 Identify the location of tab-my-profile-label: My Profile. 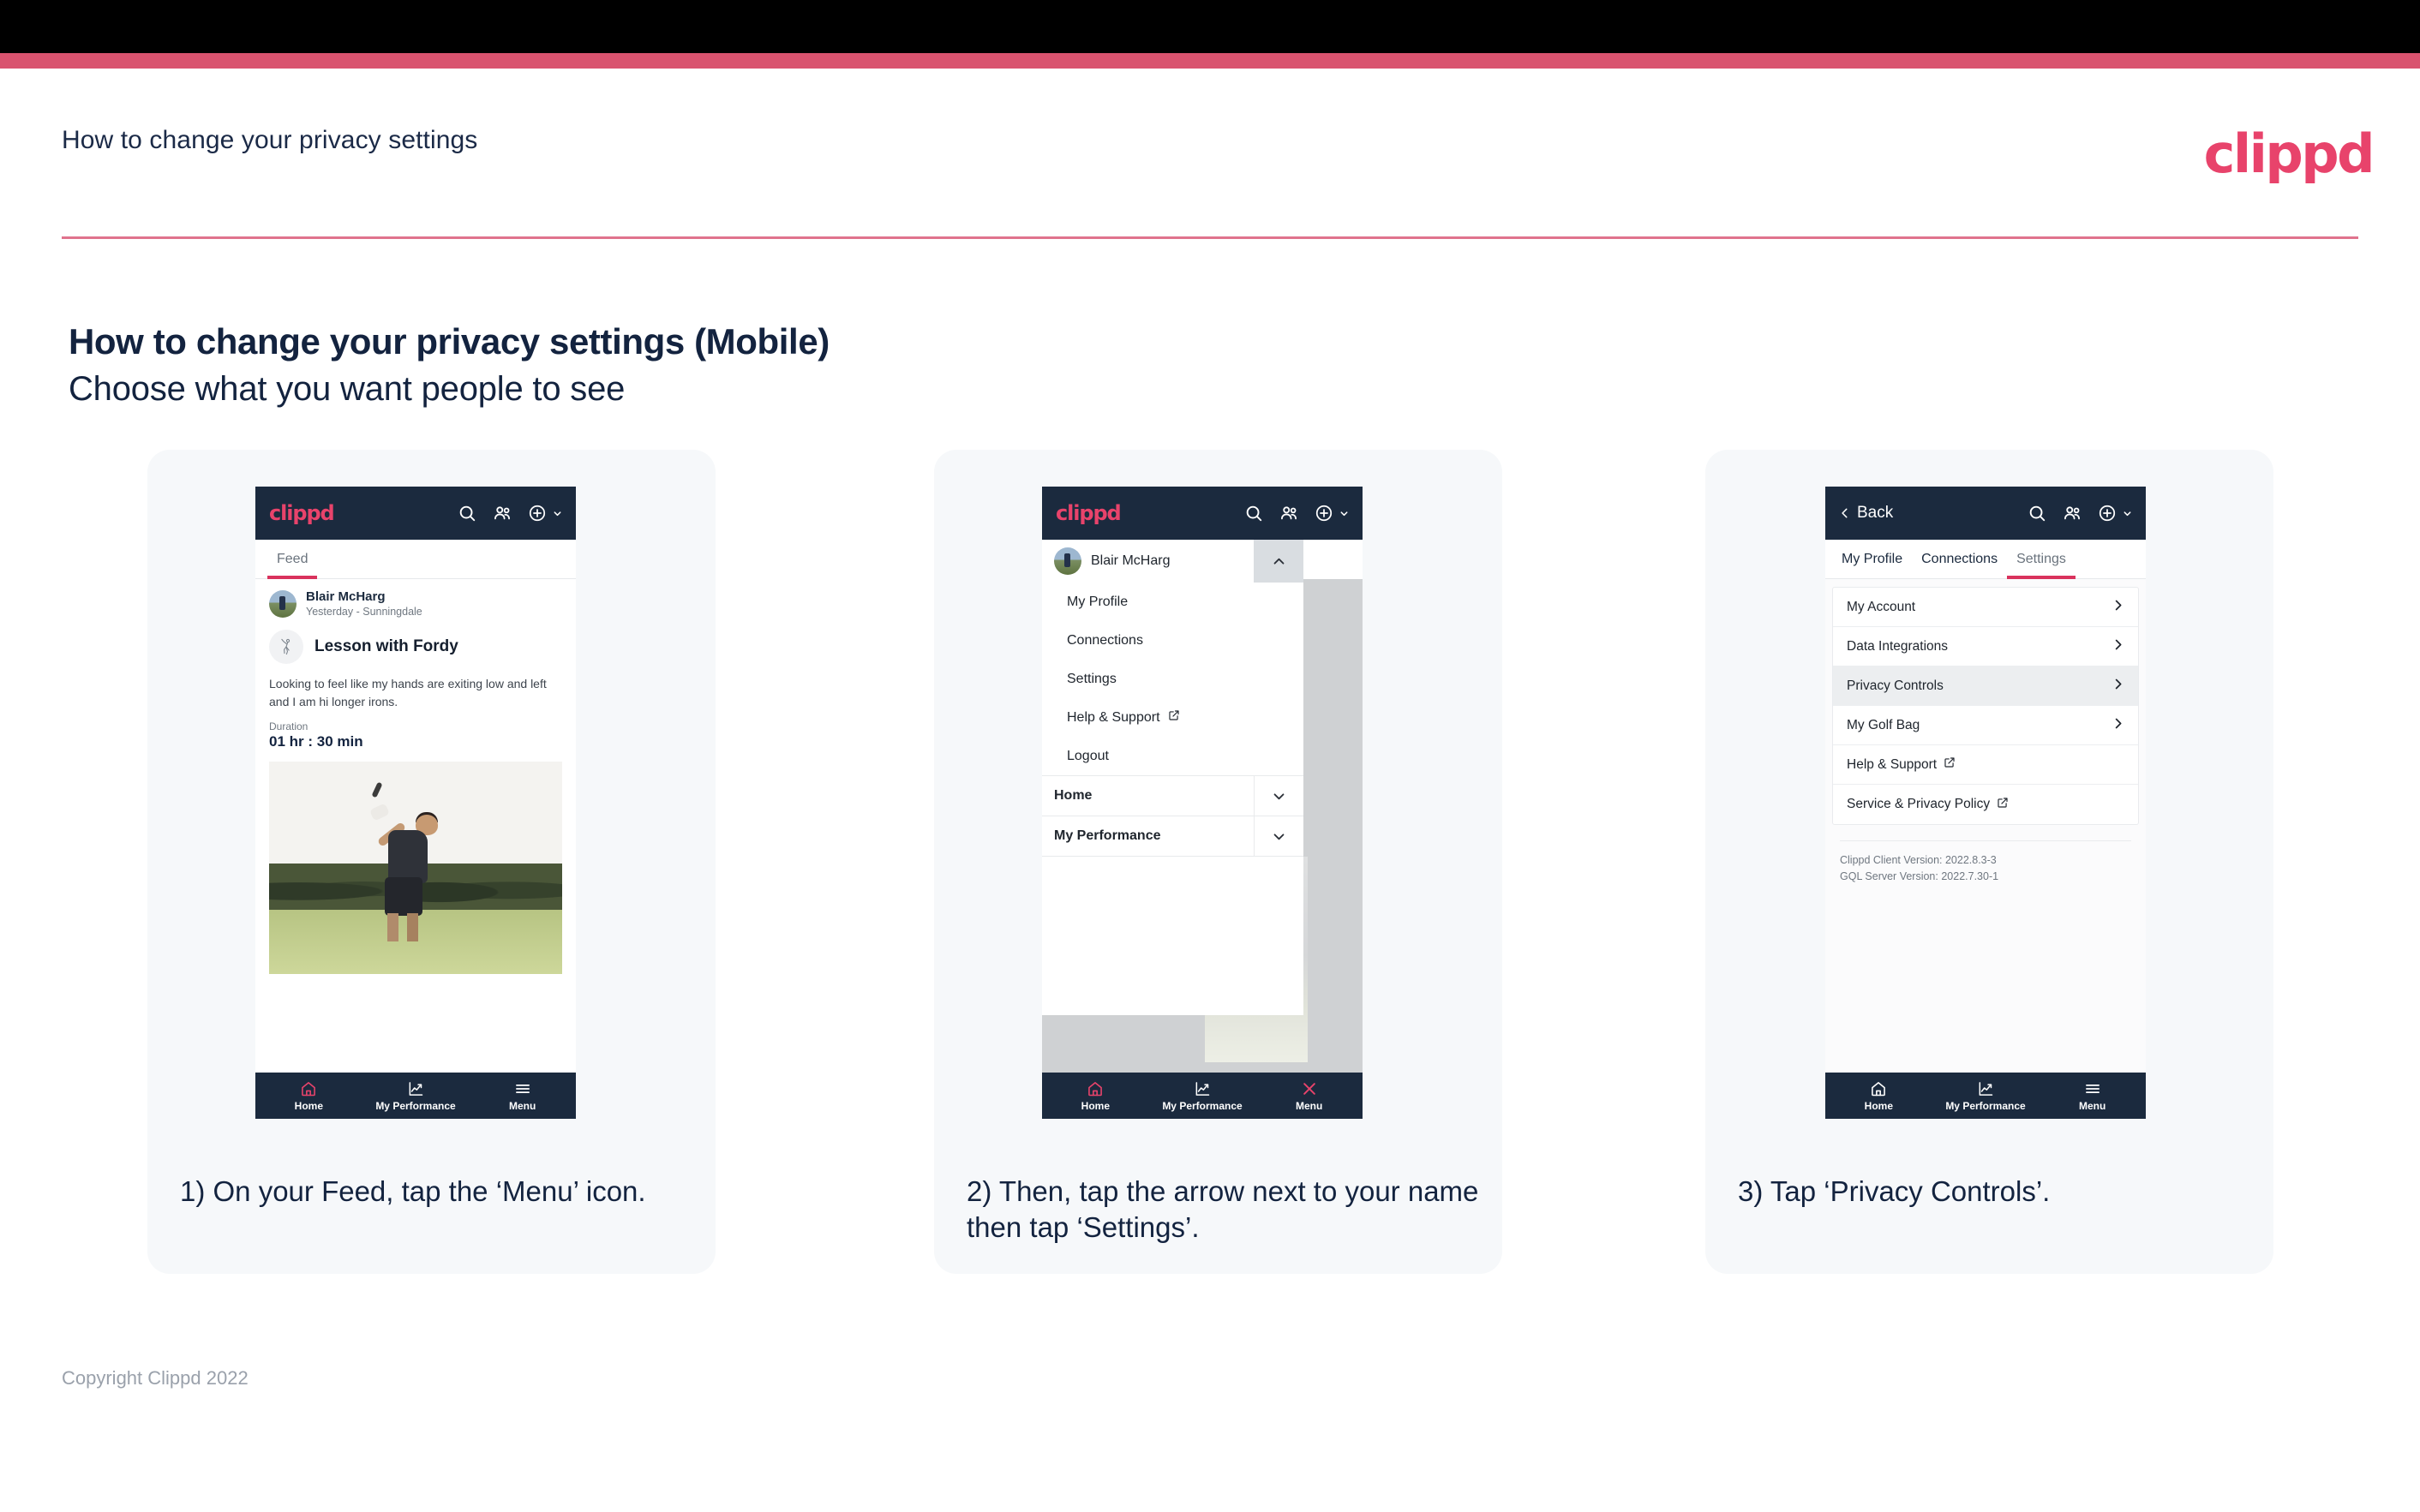
(1872, 558).